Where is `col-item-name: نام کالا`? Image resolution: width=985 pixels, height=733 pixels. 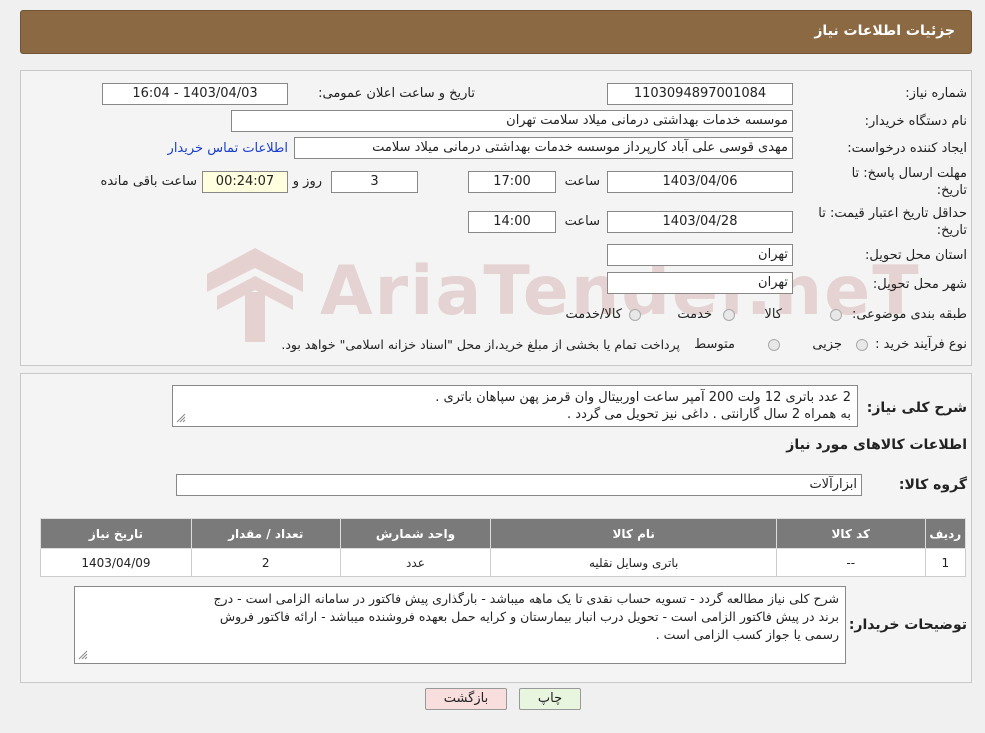 col-item-name: نام کالا is located at coordinates (633, 533).